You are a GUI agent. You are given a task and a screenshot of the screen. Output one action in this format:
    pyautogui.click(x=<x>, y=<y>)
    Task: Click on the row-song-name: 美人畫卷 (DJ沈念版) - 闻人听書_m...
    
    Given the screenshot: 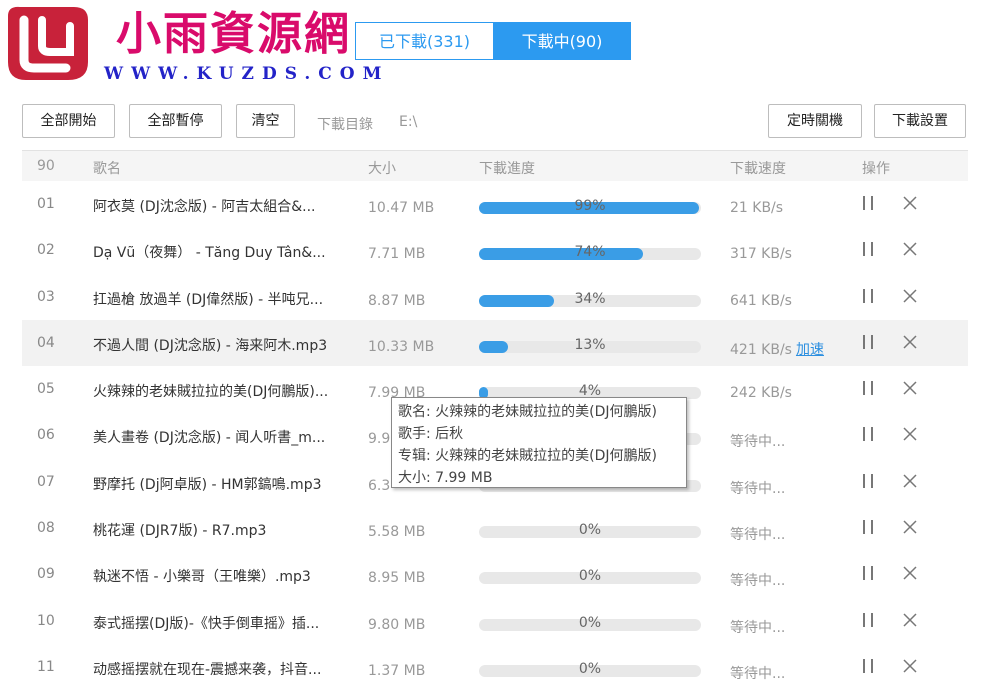 What is the action you would take?
    pyautogui.click(x=209, y=437)
    